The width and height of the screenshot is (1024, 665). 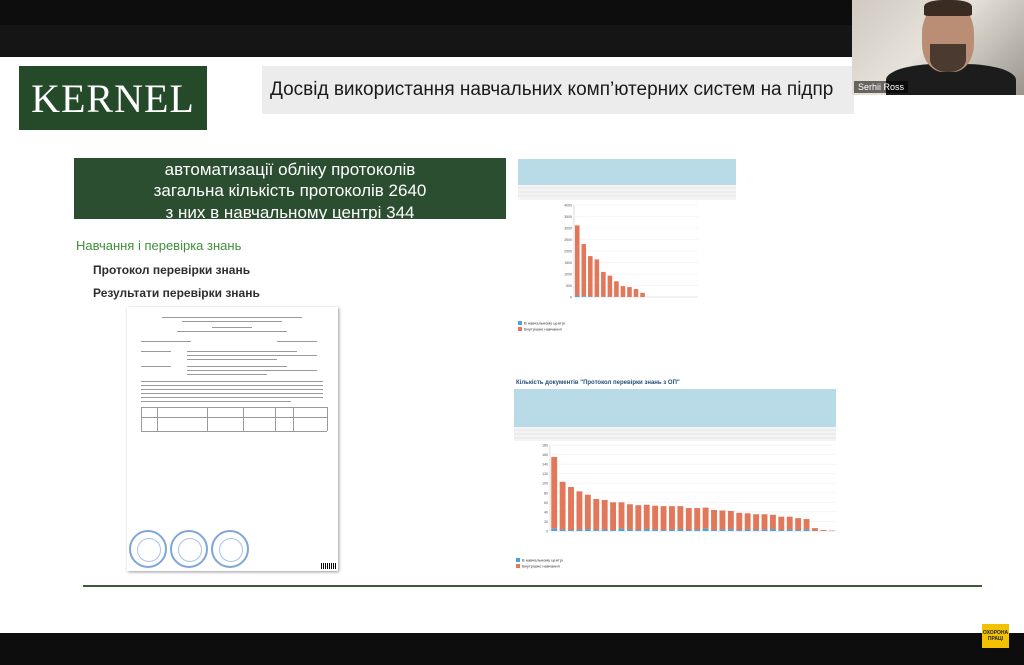 What do you see at coordinates (545, 474) in the screenshot?
I see `y-tick-label: 120` at bounding box center [545, 474].